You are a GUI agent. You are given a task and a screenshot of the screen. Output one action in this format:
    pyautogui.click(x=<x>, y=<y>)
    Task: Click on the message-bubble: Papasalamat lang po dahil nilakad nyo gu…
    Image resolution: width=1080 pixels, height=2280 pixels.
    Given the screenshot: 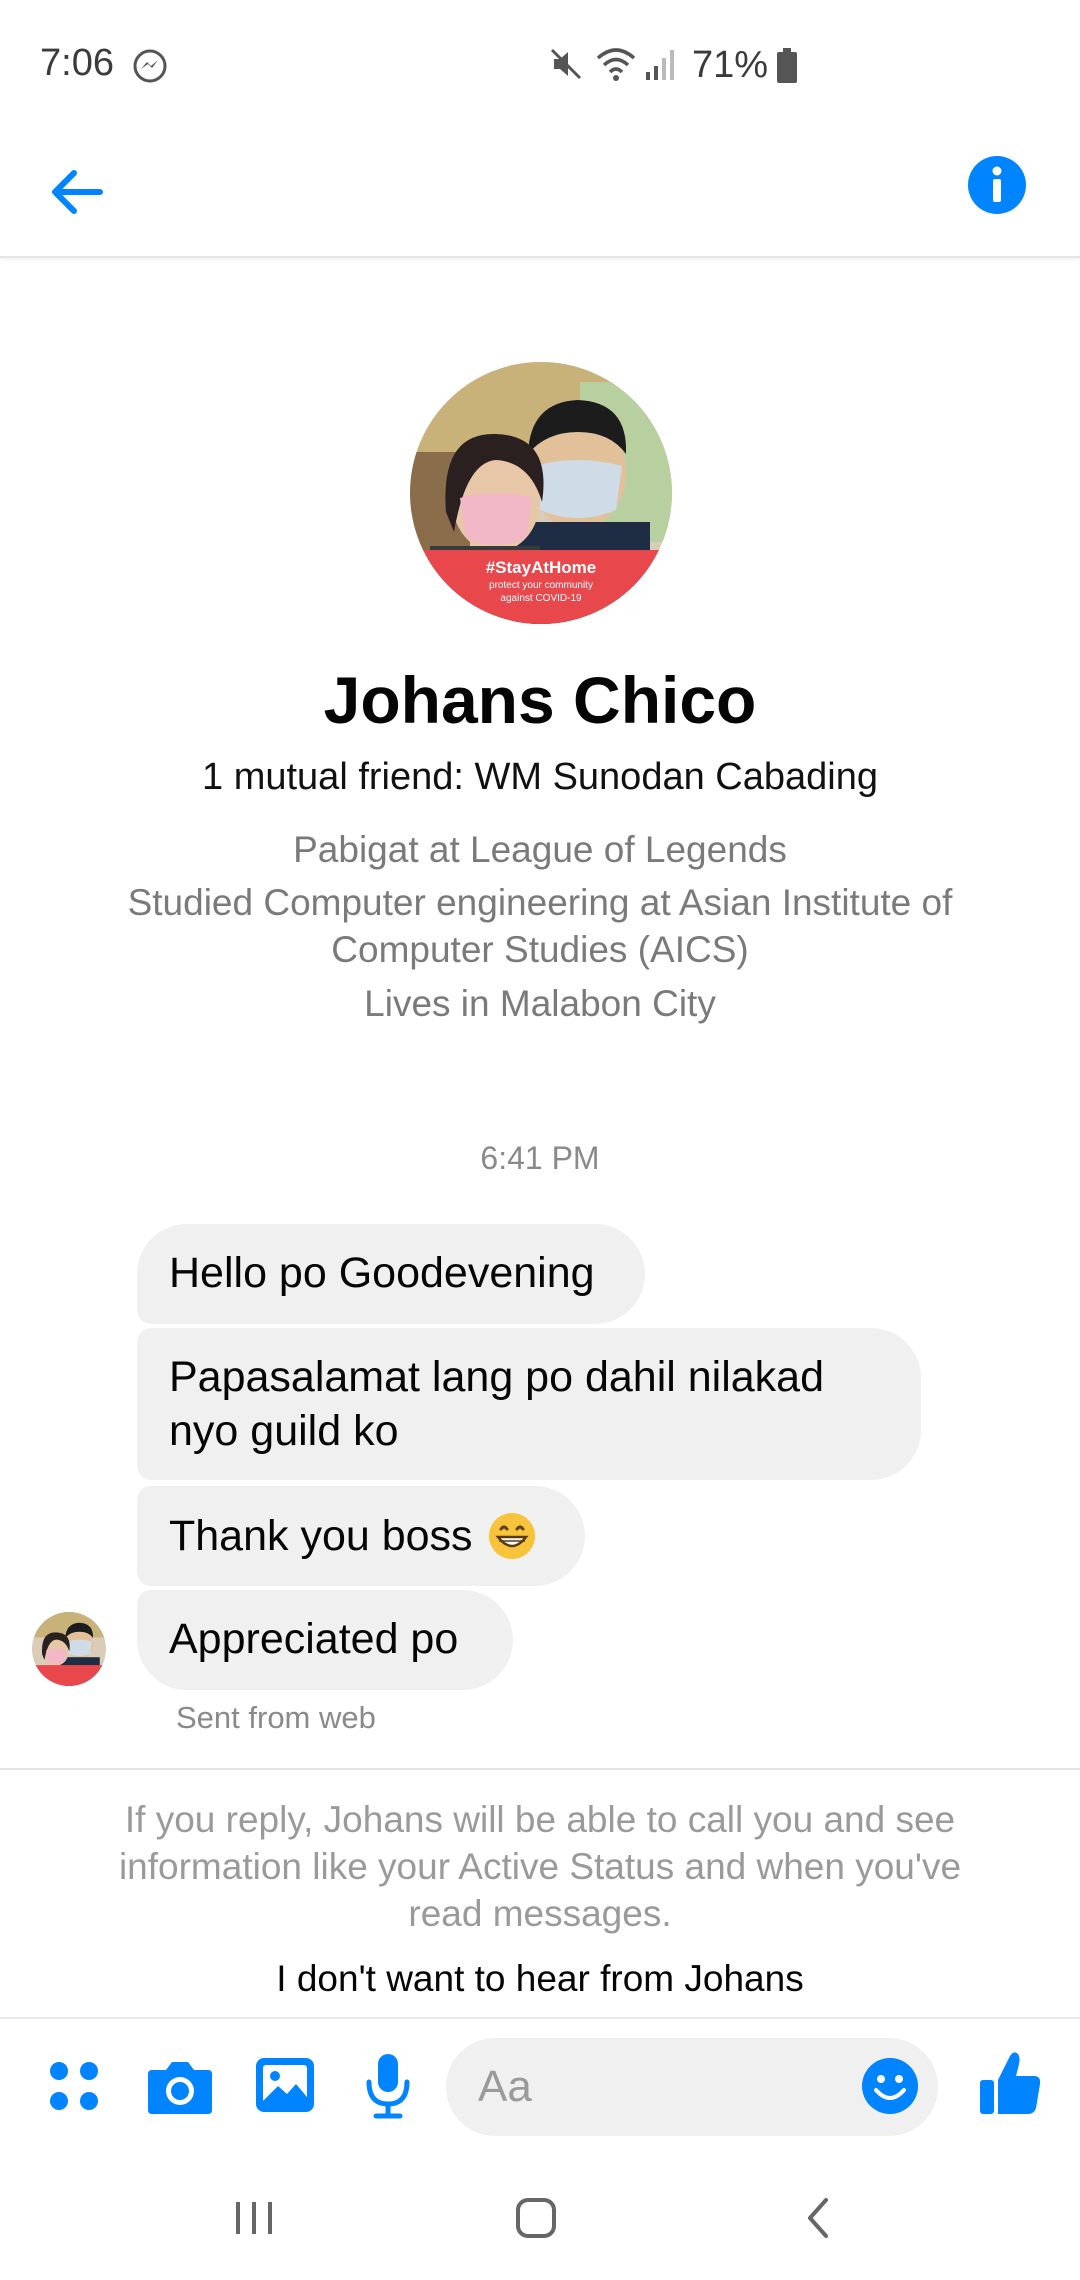 What is the action you would take?
    pyautogui.click(x=529, y=1404)
    